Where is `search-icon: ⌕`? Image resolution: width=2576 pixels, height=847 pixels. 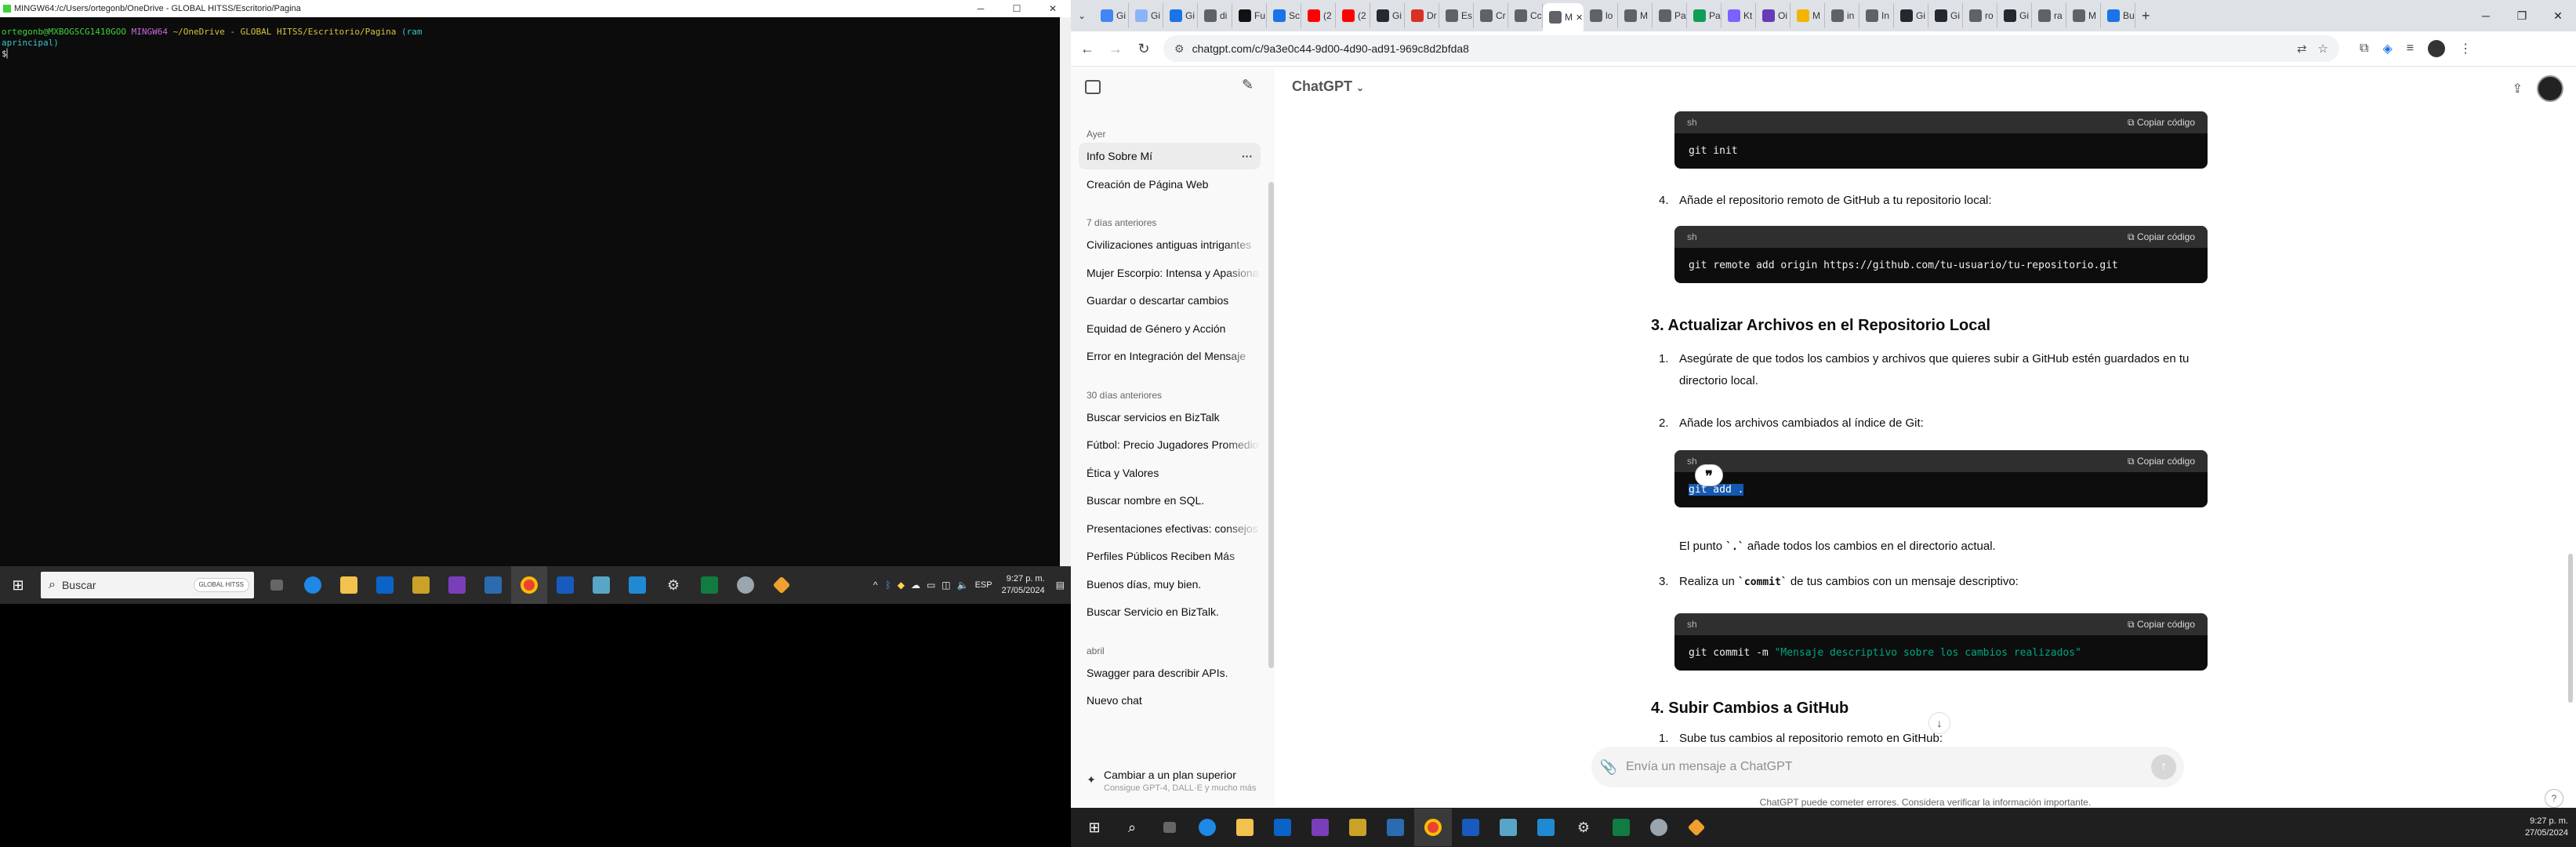
search-icon: ⌕ is located at coordinates (1132, 827).